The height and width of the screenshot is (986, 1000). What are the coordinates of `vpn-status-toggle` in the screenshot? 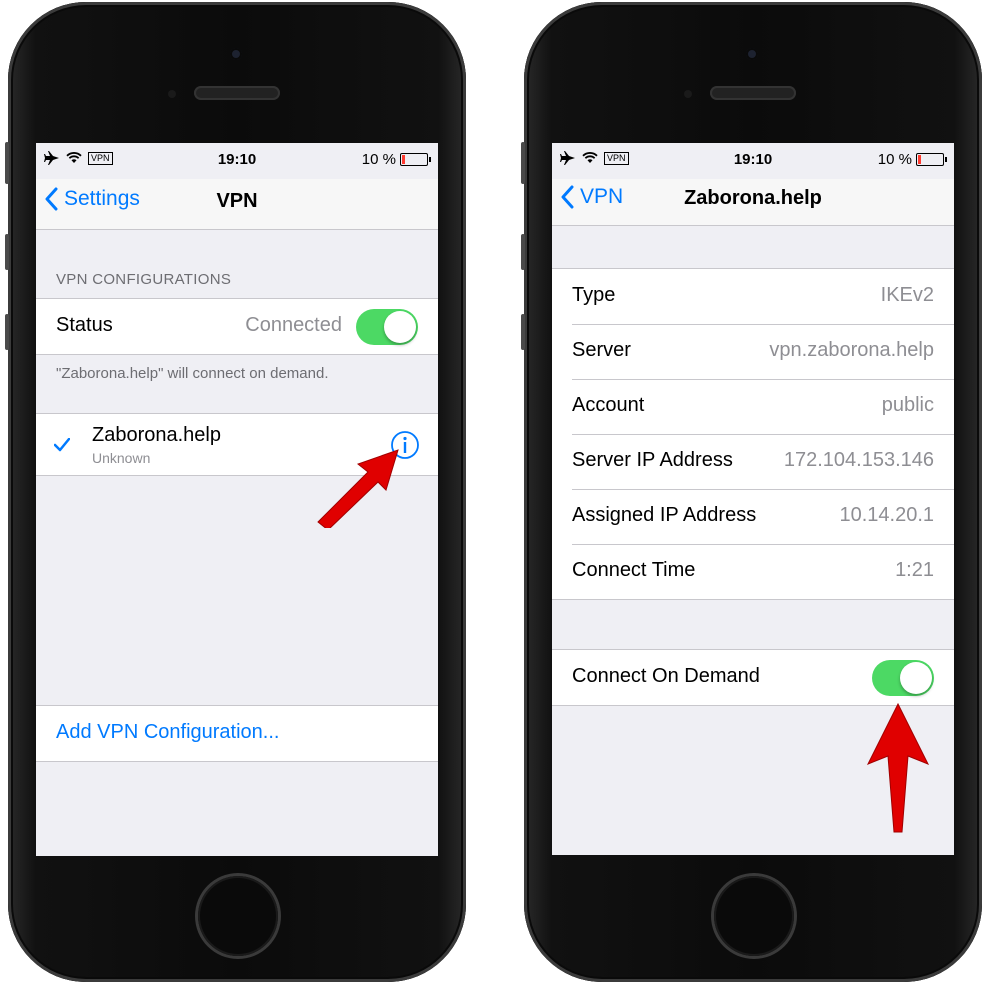 It's located at (387, 327).